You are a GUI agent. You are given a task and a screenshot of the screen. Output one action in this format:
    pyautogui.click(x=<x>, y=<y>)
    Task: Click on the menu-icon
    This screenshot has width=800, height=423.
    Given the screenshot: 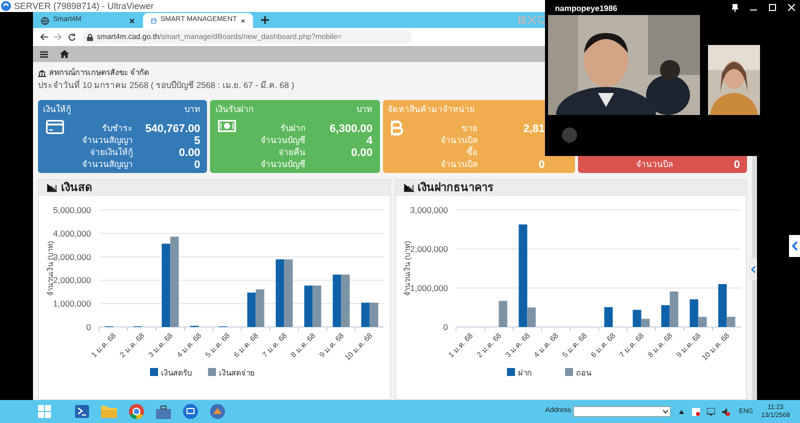 What is the action you would take?
    pyautogui.click(x=44, y=54)
    